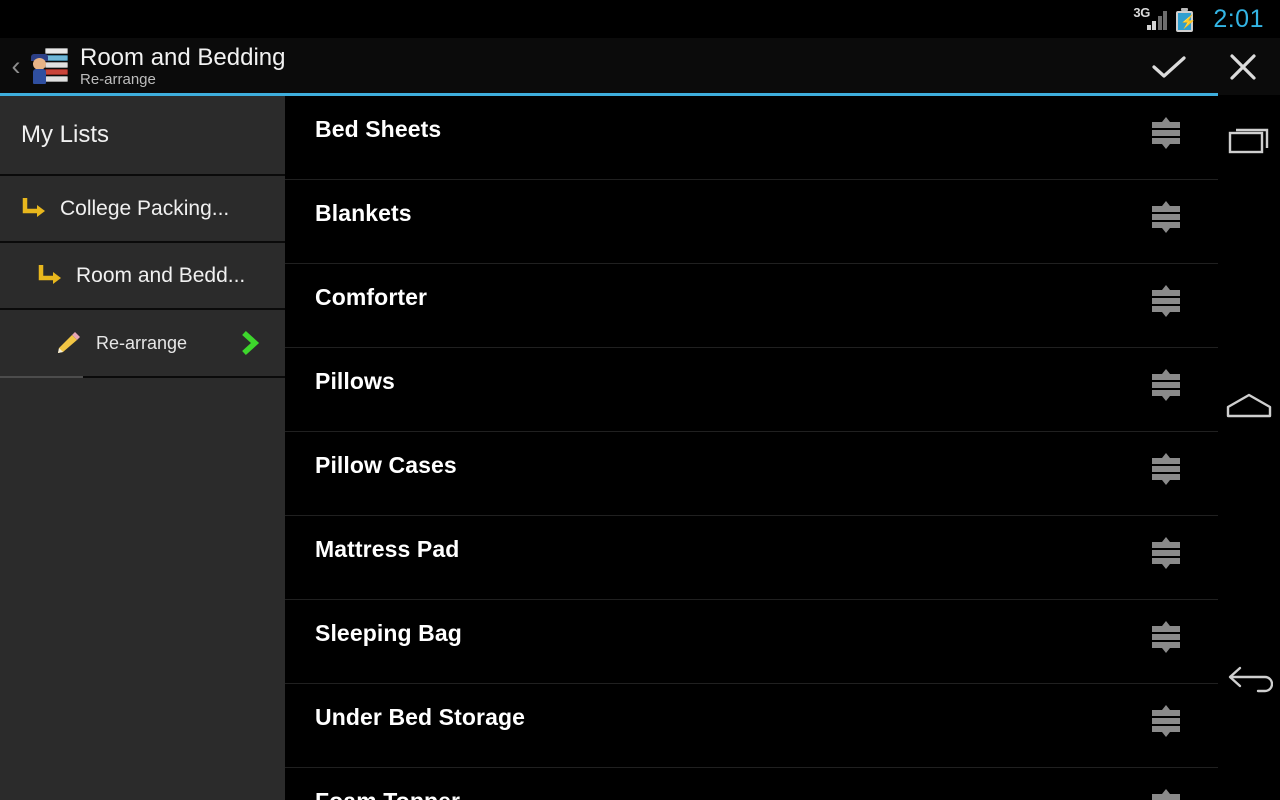 Image resolution: width=1280 pixels, height=800 pixels. What do you see at coordinates (420, 717) in the screenshot?
I see `list-item-label: Under Bed Storage` at bounding box center [420, 717].